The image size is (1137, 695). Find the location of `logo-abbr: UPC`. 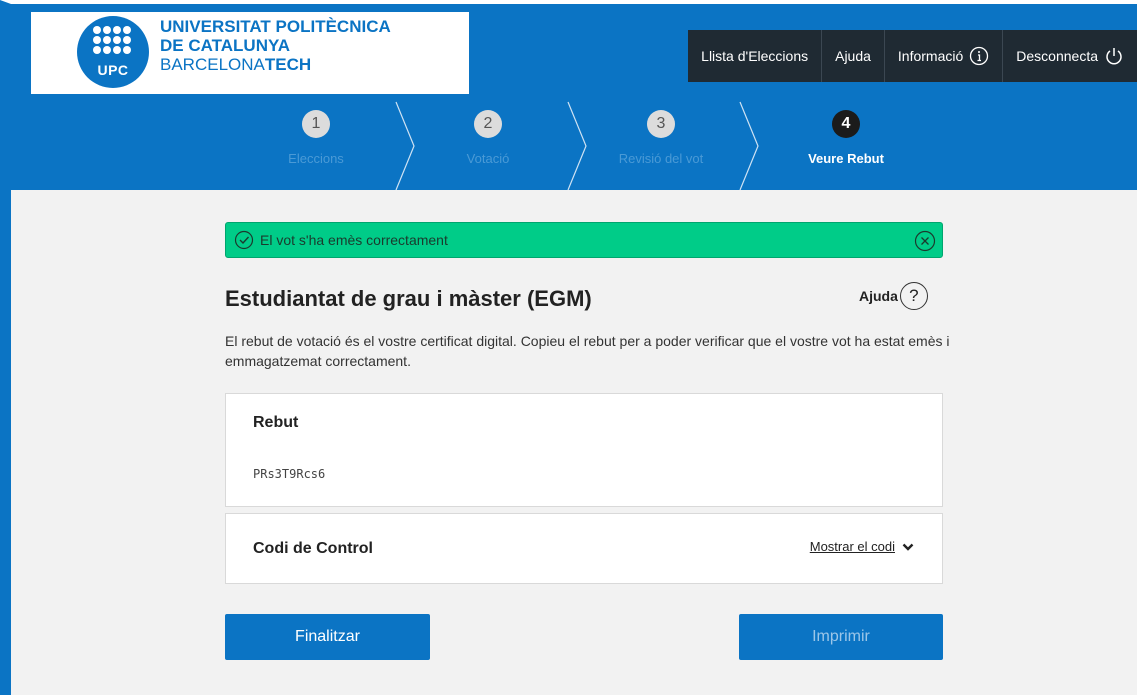

logo-abbr: UPC is located at coordinates (113, 70).